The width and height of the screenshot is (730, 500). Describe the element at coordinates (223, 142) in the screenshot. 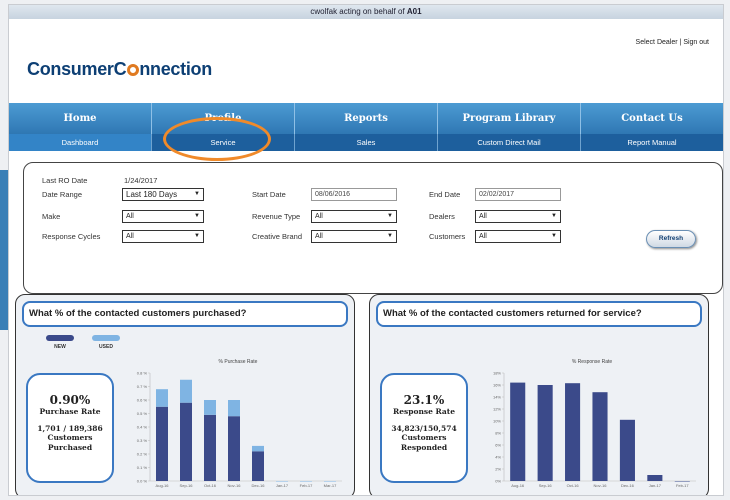

I see `subnav-service: Service` at that location.